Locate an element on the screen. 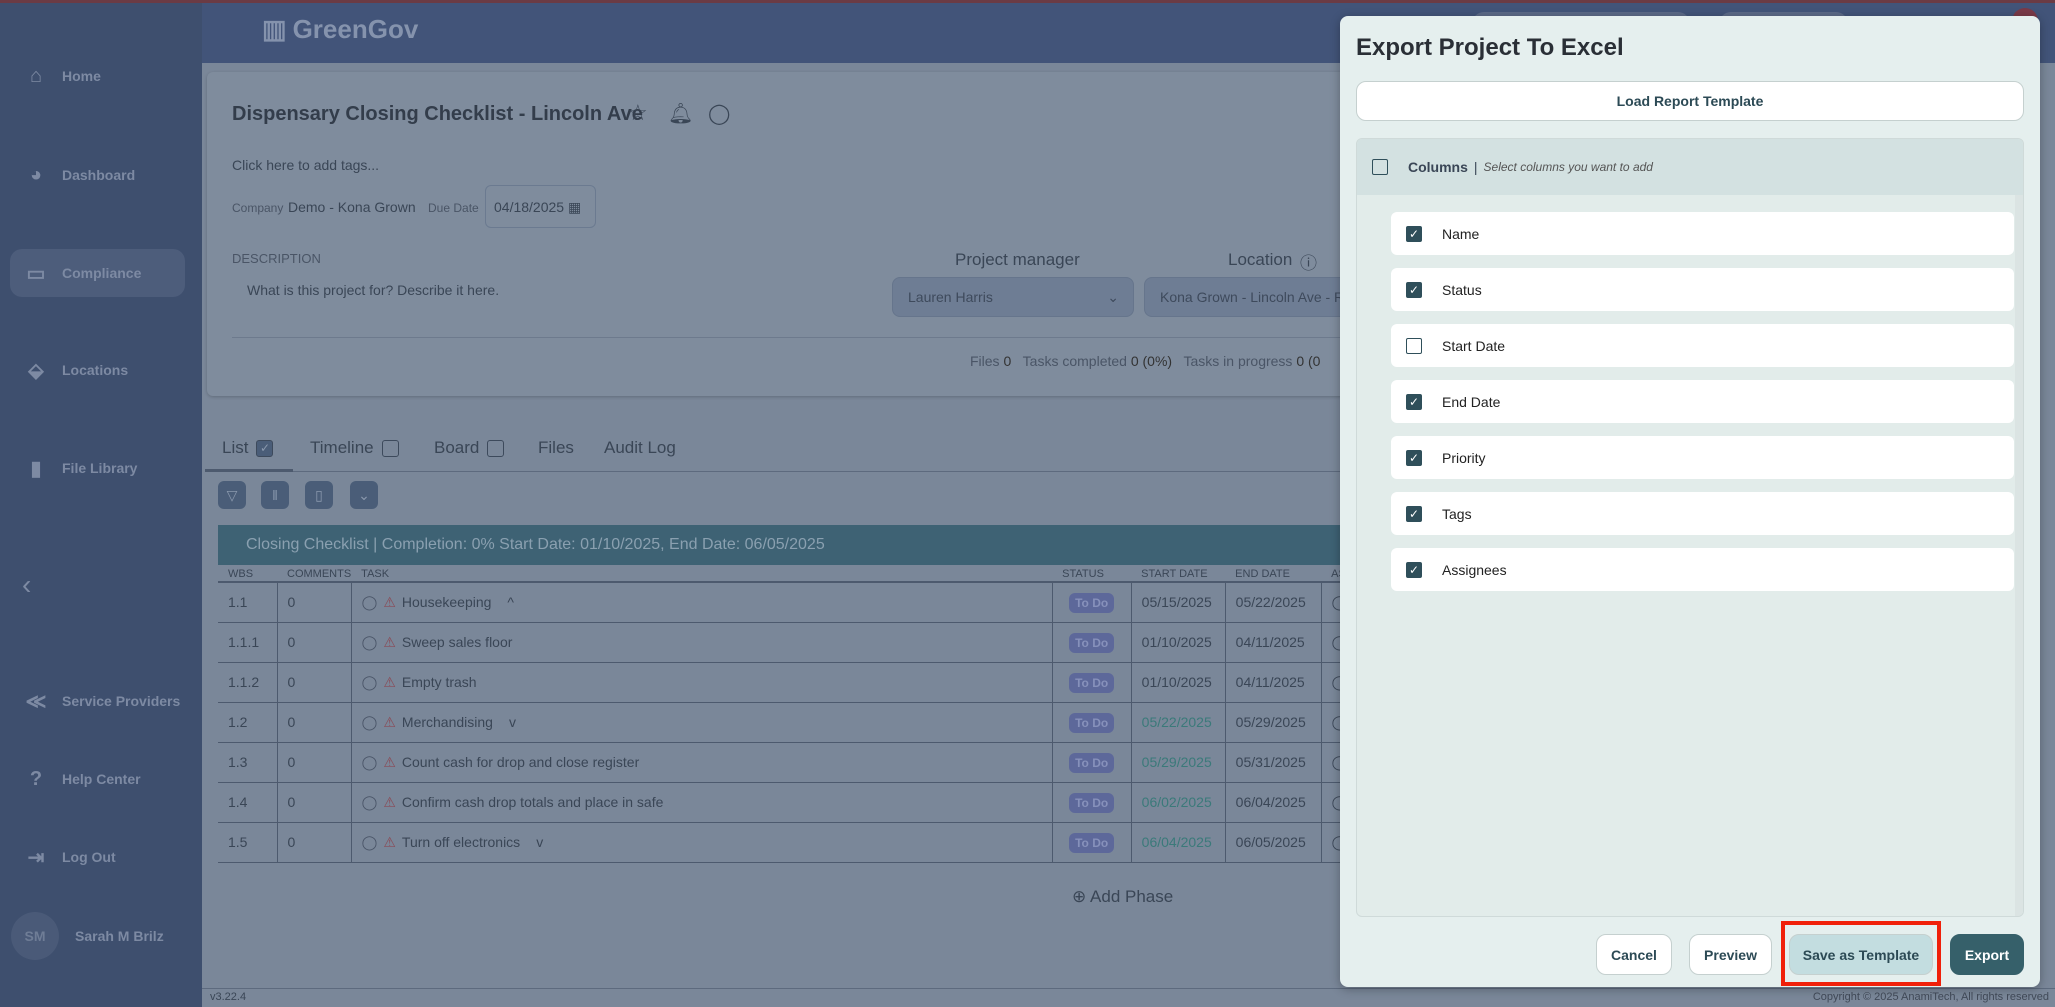 This screenshot has height=1007, width=2055. save-as-template-button: Save as Template is located at coordinates (1861, 954).